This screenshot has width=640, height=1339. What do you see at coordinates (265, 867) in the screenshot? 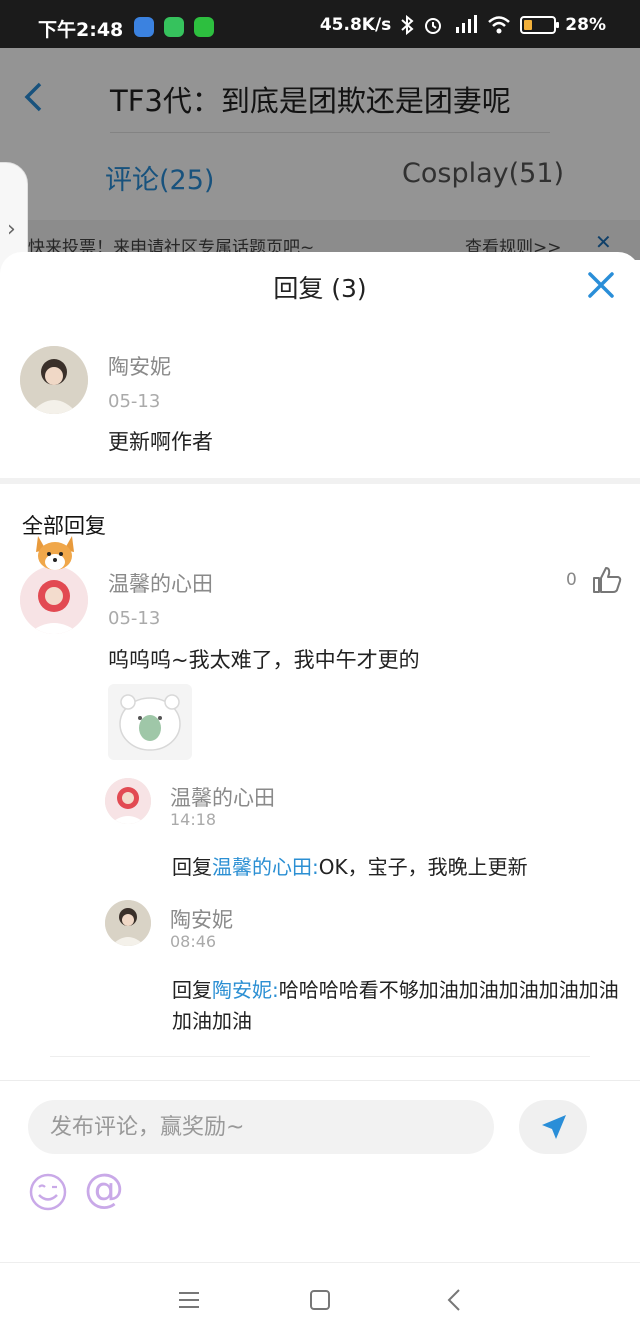
I see `reply-target-link: 温馨的心田:` at bounding box center [265, 867].